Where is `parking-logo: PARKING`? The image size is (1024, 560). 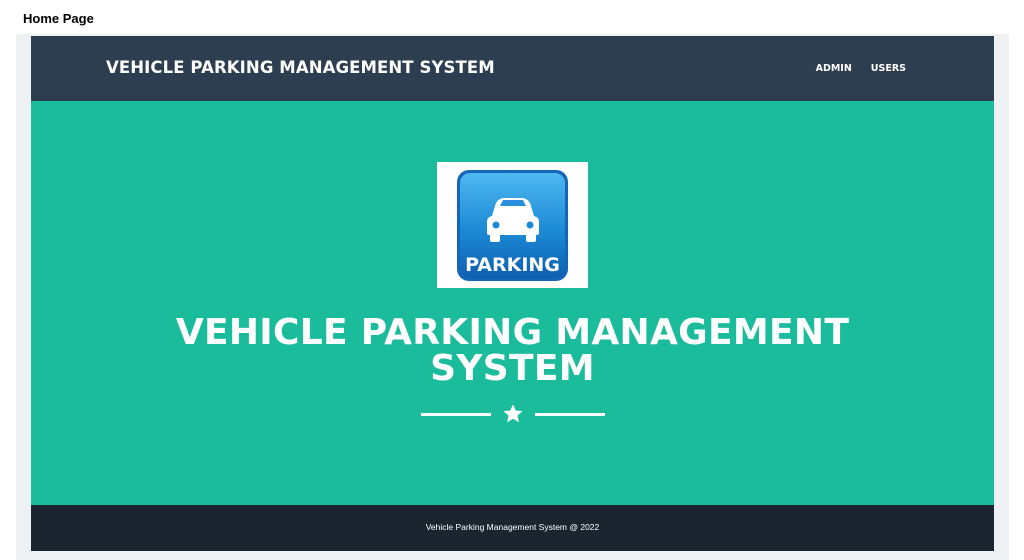
parking-logo: PARKING is located at coordinates (512, 225).